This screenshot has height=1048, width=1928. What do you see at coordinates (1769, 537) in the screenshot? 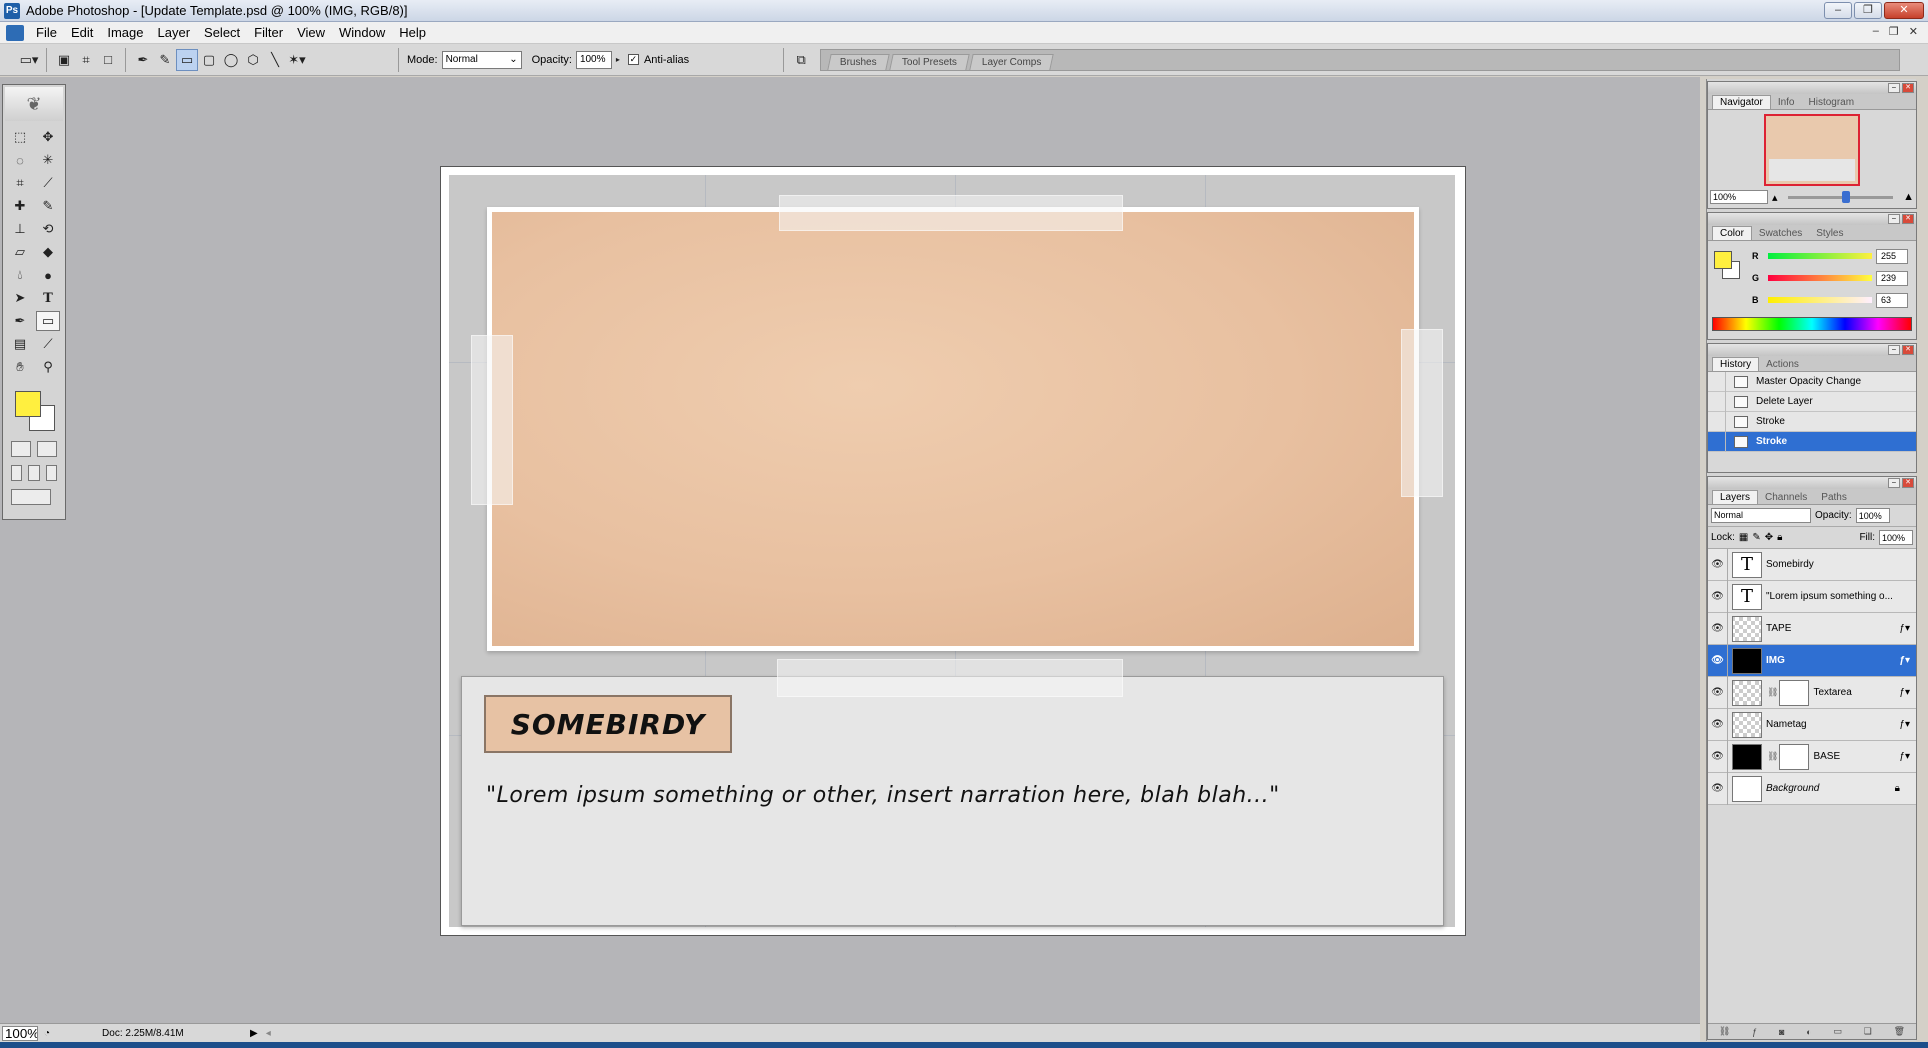
I see `lock-position-icon: ✥` at bounding box center [1769, 537].